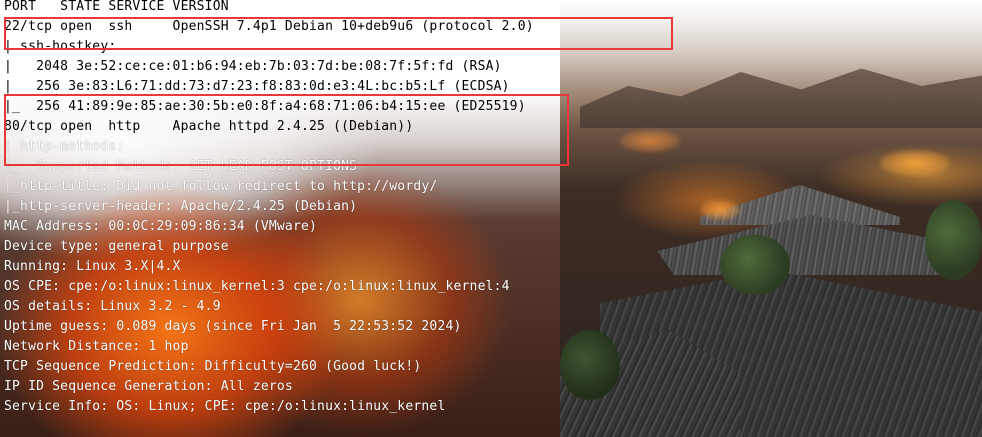 This screenshot has width=982, height=437. What do you see at coordinates (148, 386) in the screenshot?
I see `terminal-line: IP ID Sequence Generation: All zeros` at bounding box center [148, 386].